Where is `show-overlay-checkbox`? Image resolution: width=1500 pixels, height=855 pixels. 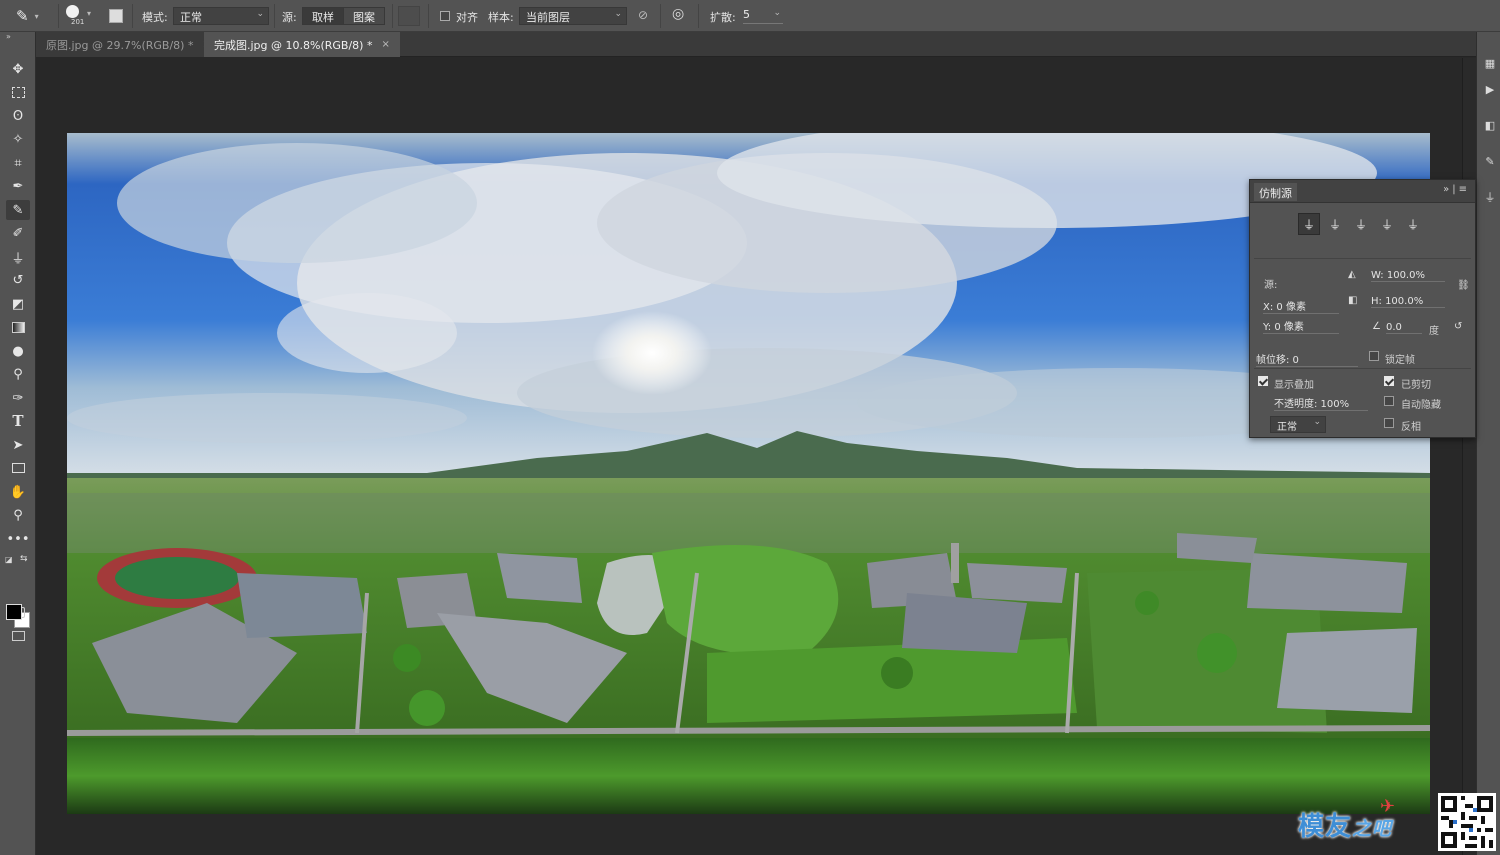
show-overlay-checkbox is located at coordinates (1263, 381).